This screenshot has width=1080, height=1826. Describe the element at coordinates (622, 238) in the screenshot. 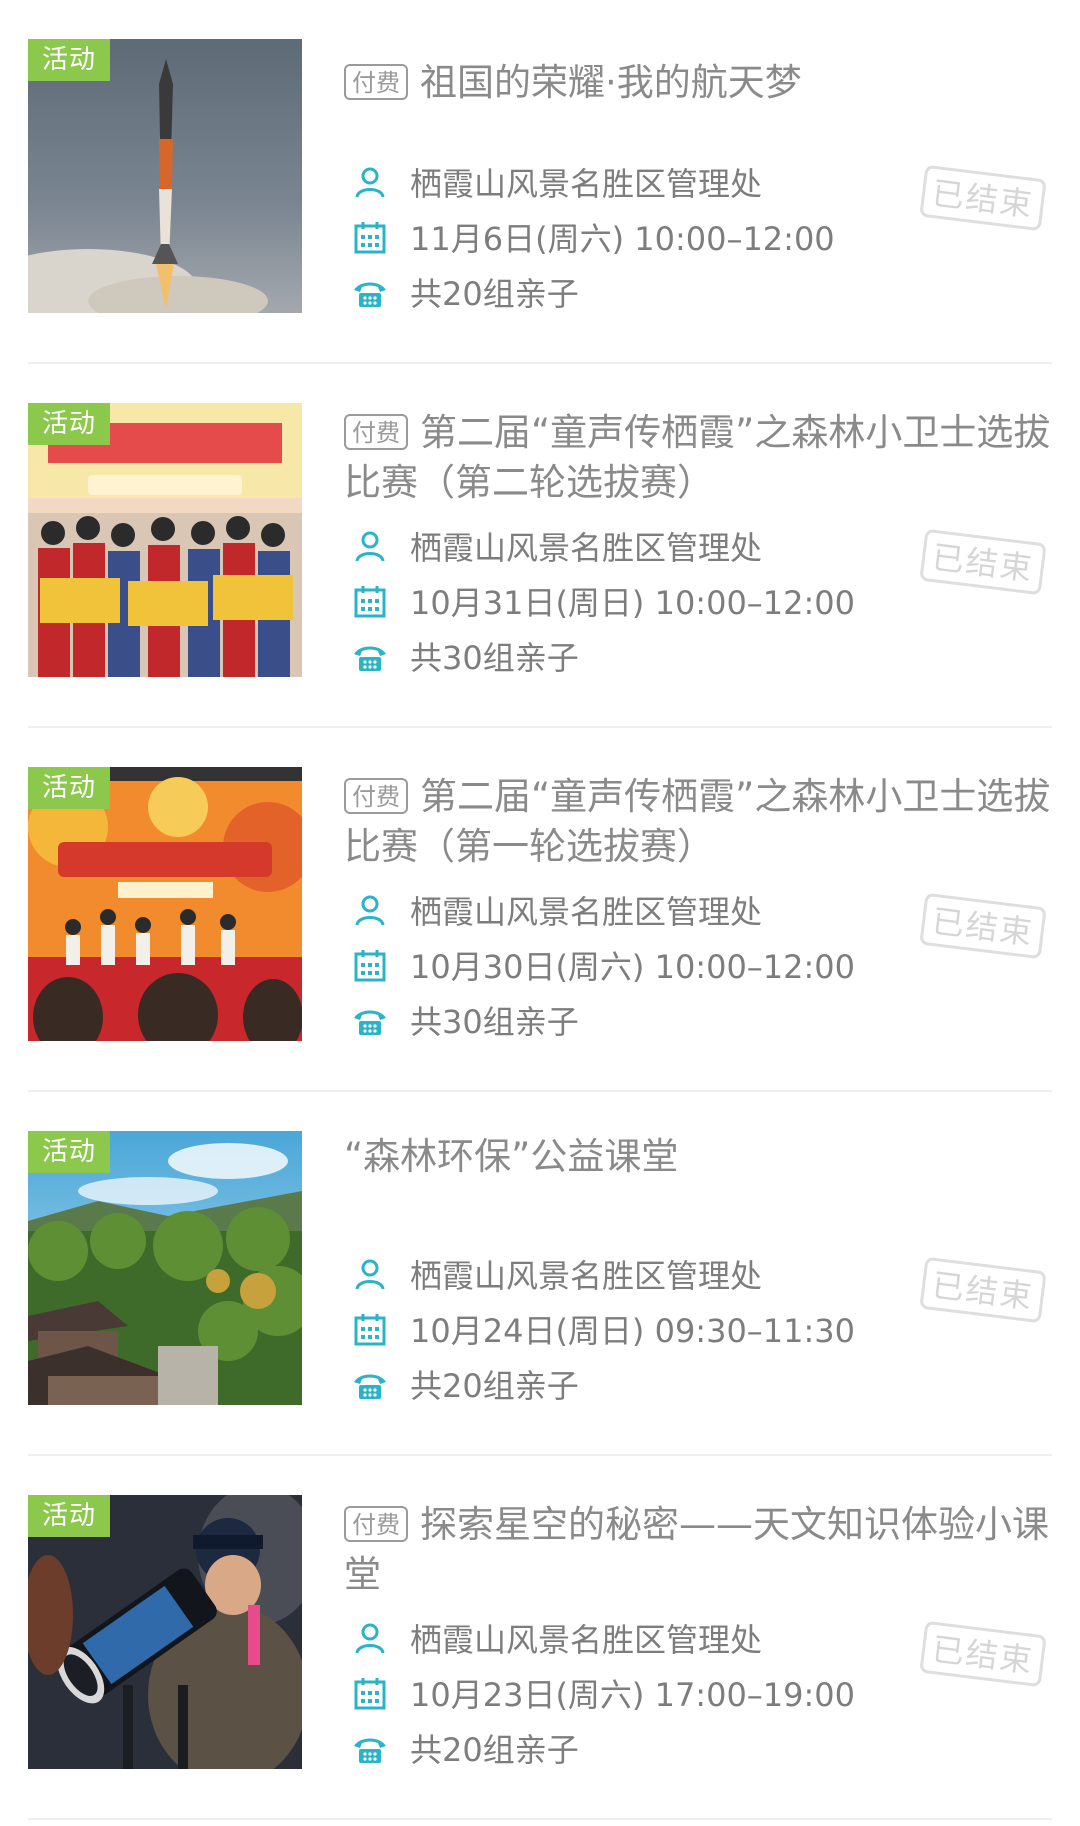

I see `datetime-text: 11月6日(周六) 10:00–12:00` at that location.